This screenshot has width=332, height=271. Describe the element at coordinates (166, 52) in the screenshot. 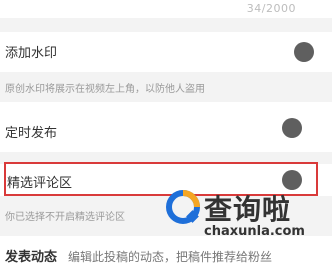

I see `setting-row-watermark: 添加水印` at that location.